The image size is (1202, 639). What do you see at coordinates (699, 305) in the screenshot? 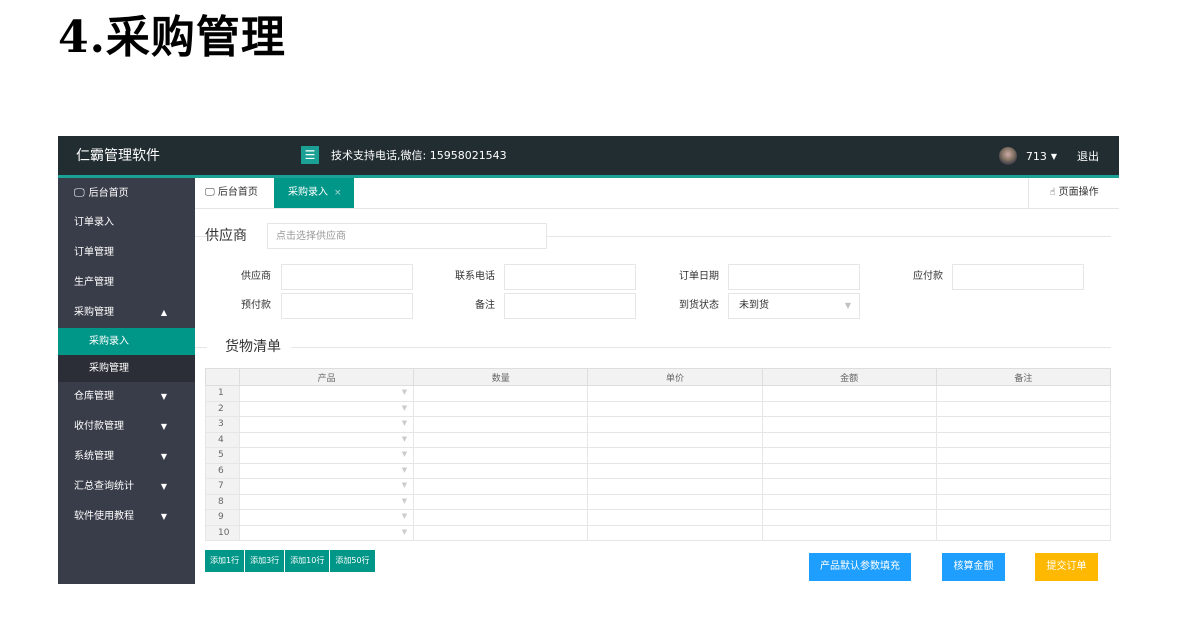
I see `arrival-status-label: 到货状态` at bounding box center [699, 305].